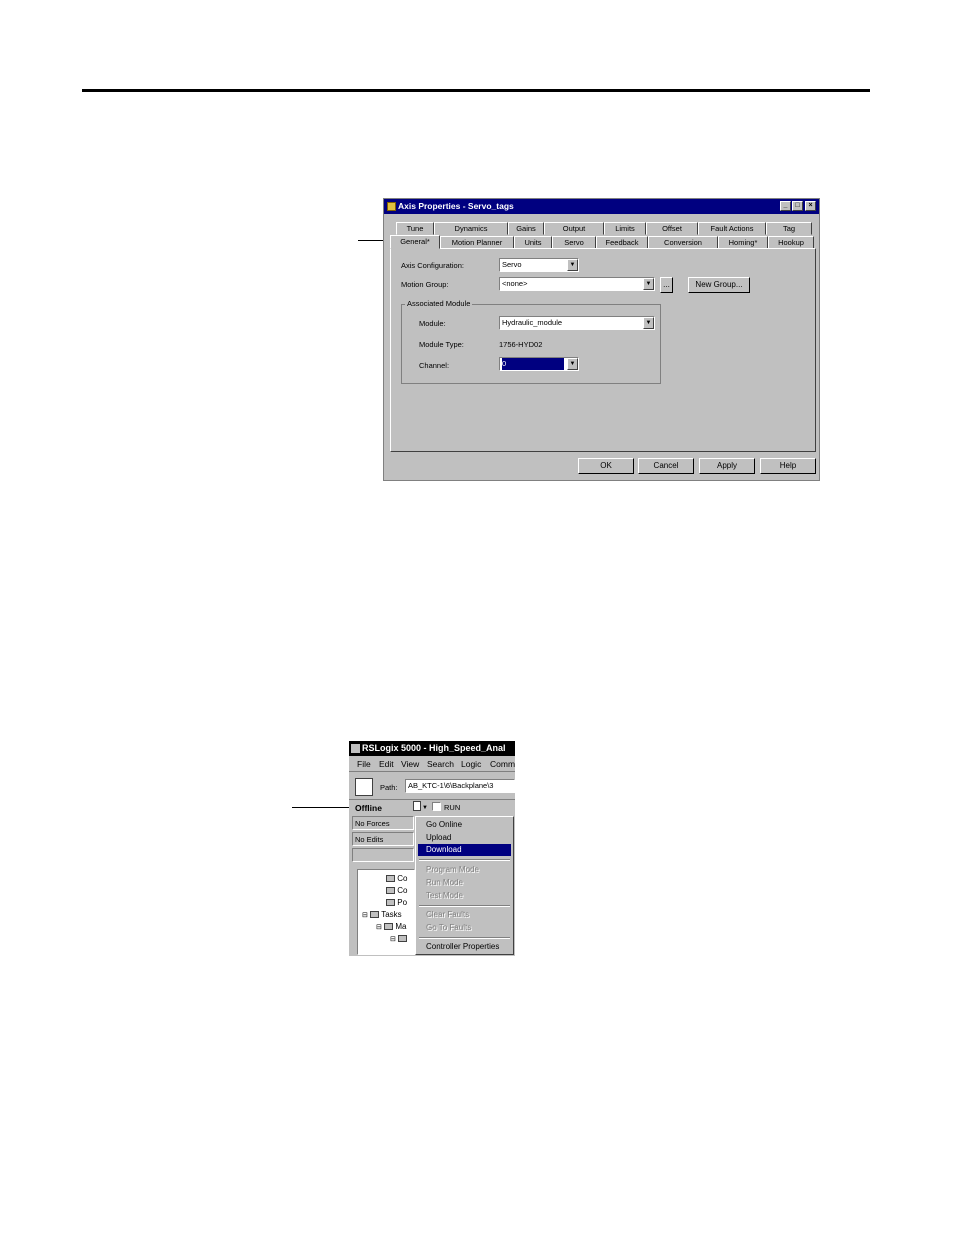 The width and height of the screenshot is (954, 1235). What do you see at coordinates (515, 283) in the screenshot?
I see `motion-group-value: <none>` at bounding box center [515, 283].